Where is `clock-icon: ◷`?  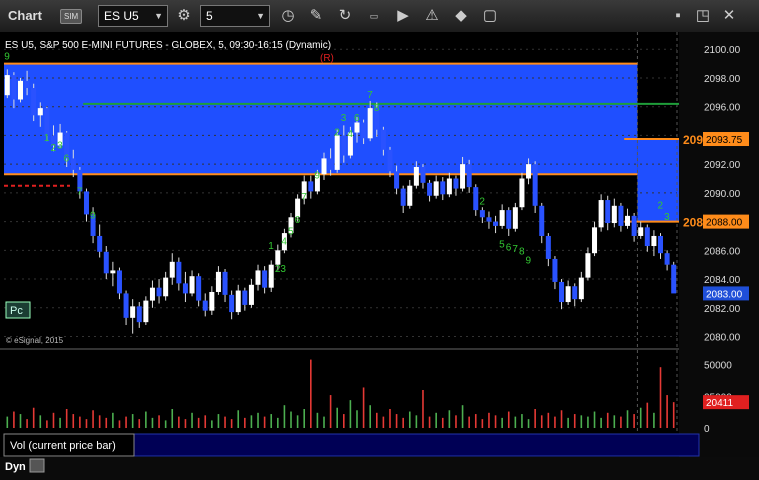
clock-icon: ◷ is located at coordinates (288, 16).